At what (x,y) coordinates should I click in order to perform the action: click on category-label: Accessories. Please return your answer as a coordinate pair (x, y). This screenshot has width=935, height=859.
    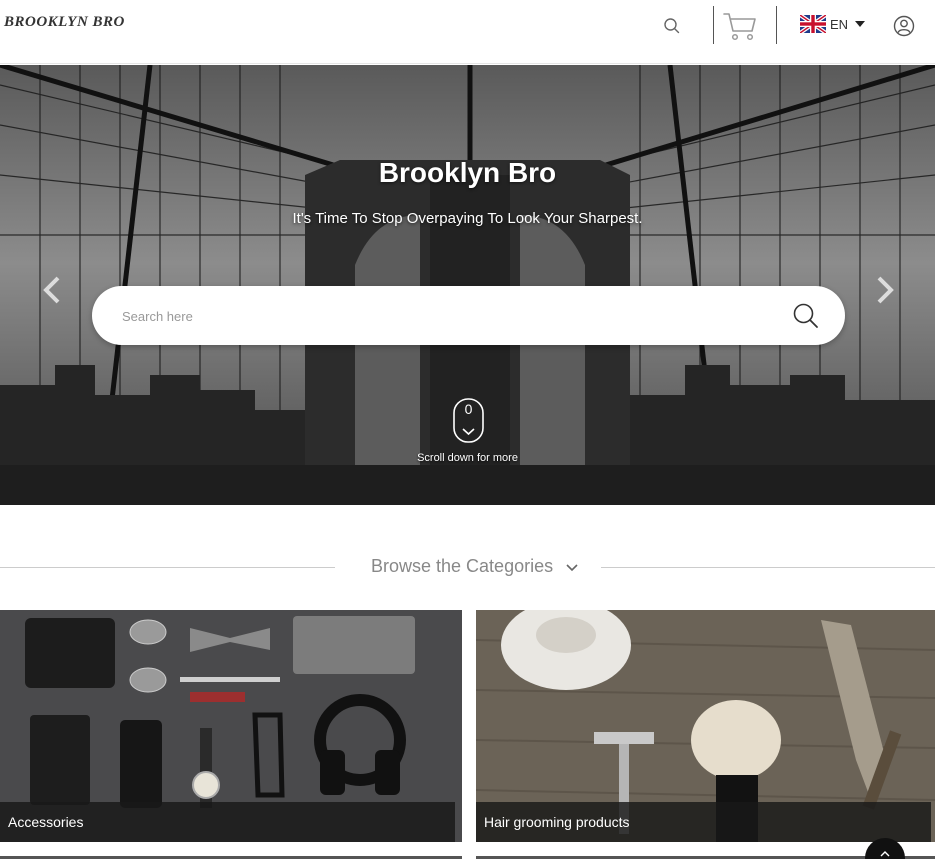
    Looking at the image, I should click on (227, 822).